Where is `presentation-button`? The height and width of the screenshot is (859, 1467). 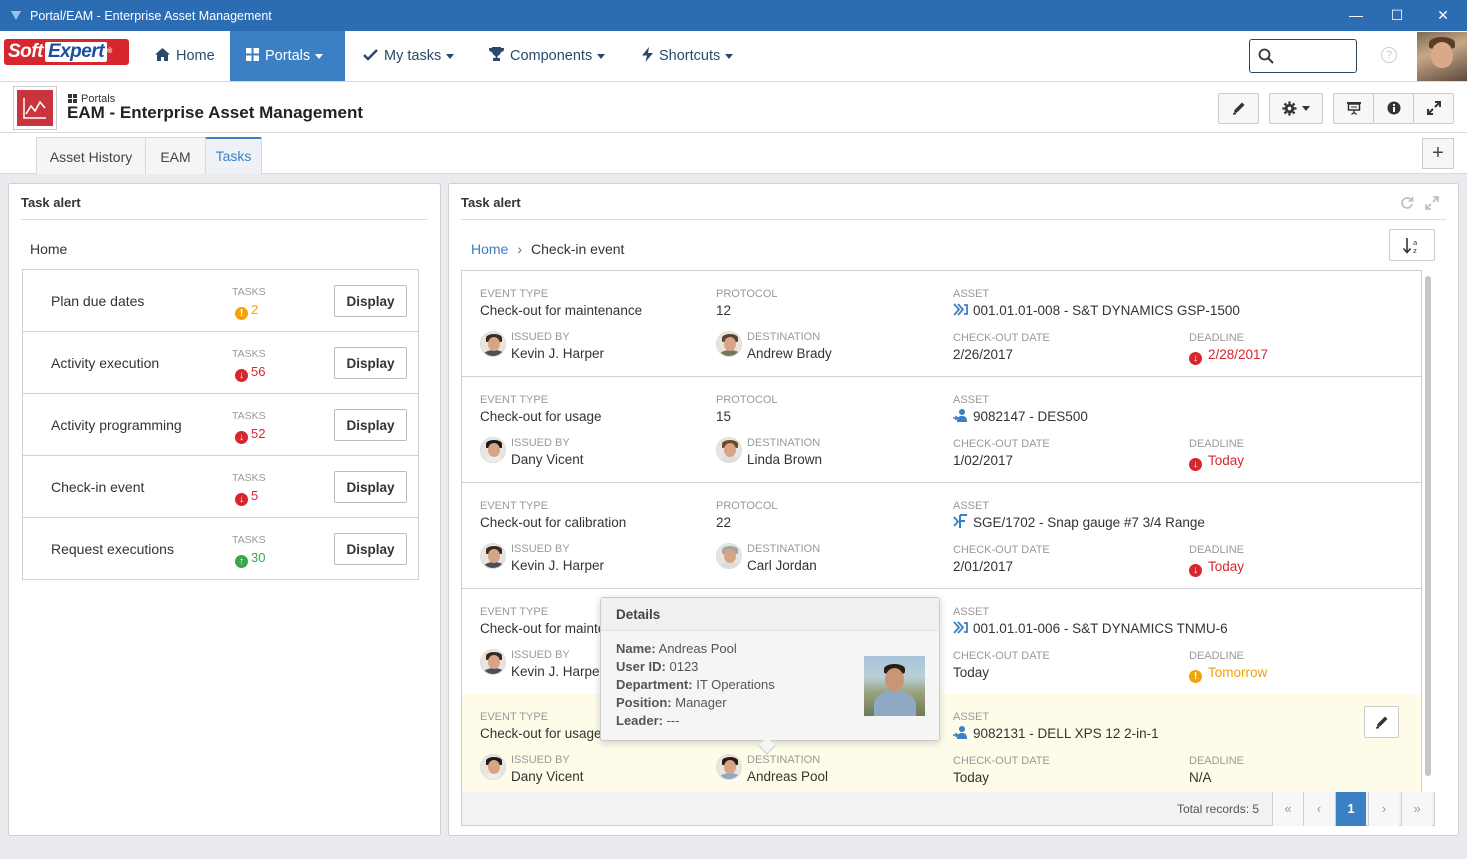
presentation-button is located at coordinates (1353, 108).